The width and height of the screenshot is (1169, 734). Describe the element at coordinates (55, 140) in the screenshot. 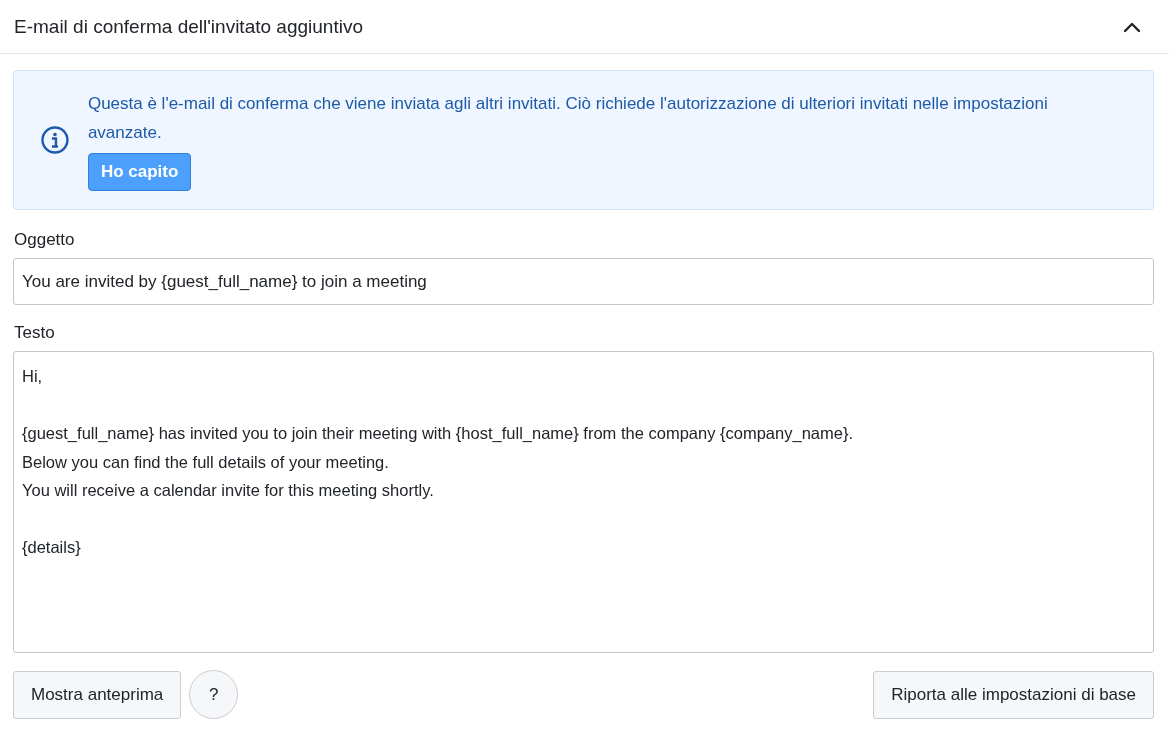

I see `info-icon` at that location.